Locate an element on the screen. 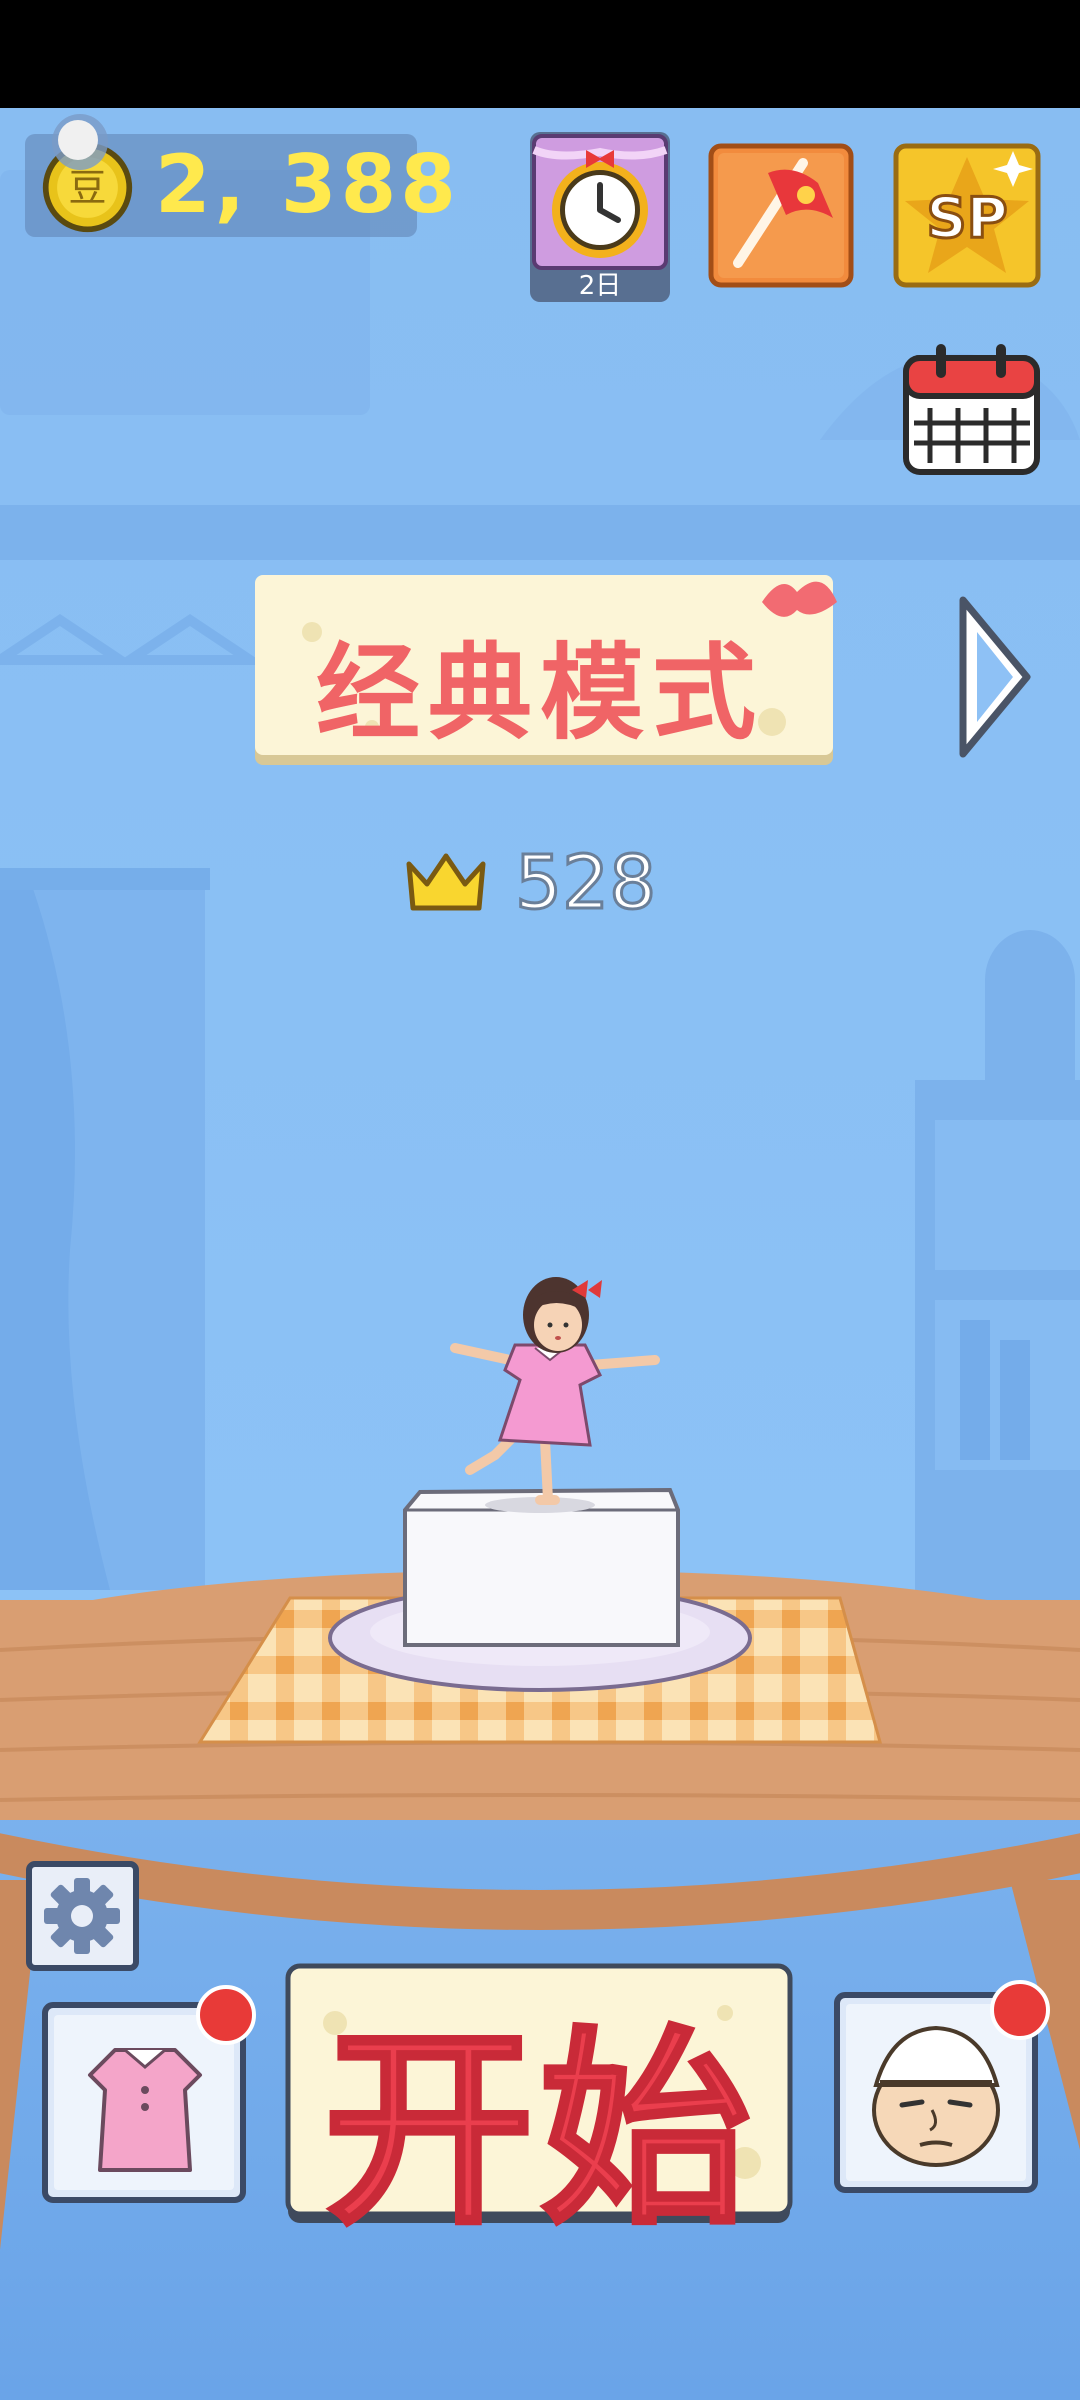 The image size is (1080, 2400). crown-icon is located at coordinates (446, 882).